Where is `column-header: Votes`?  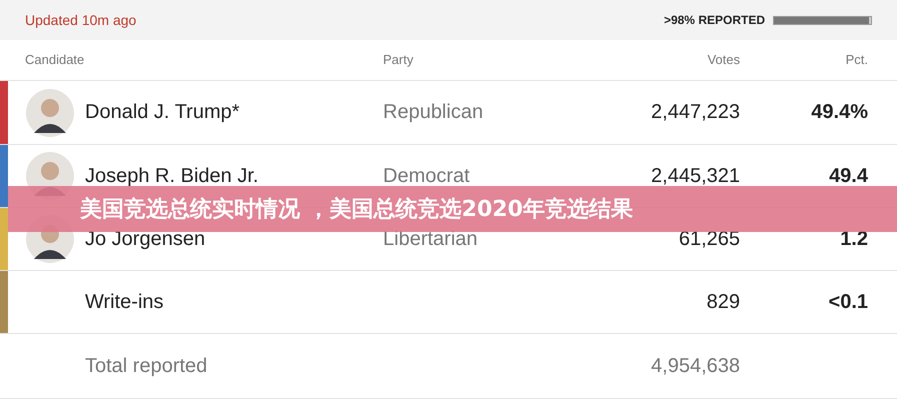 column-header: Votes is located at coordinates (723, 60).